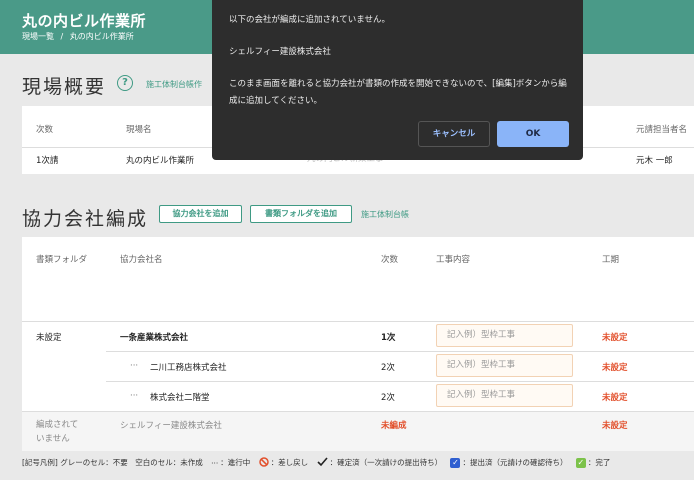  What do you see at coordinates (49, 338) in the screenshot?
I see `folder-label: 未設定` at bounding box center [49, 338].